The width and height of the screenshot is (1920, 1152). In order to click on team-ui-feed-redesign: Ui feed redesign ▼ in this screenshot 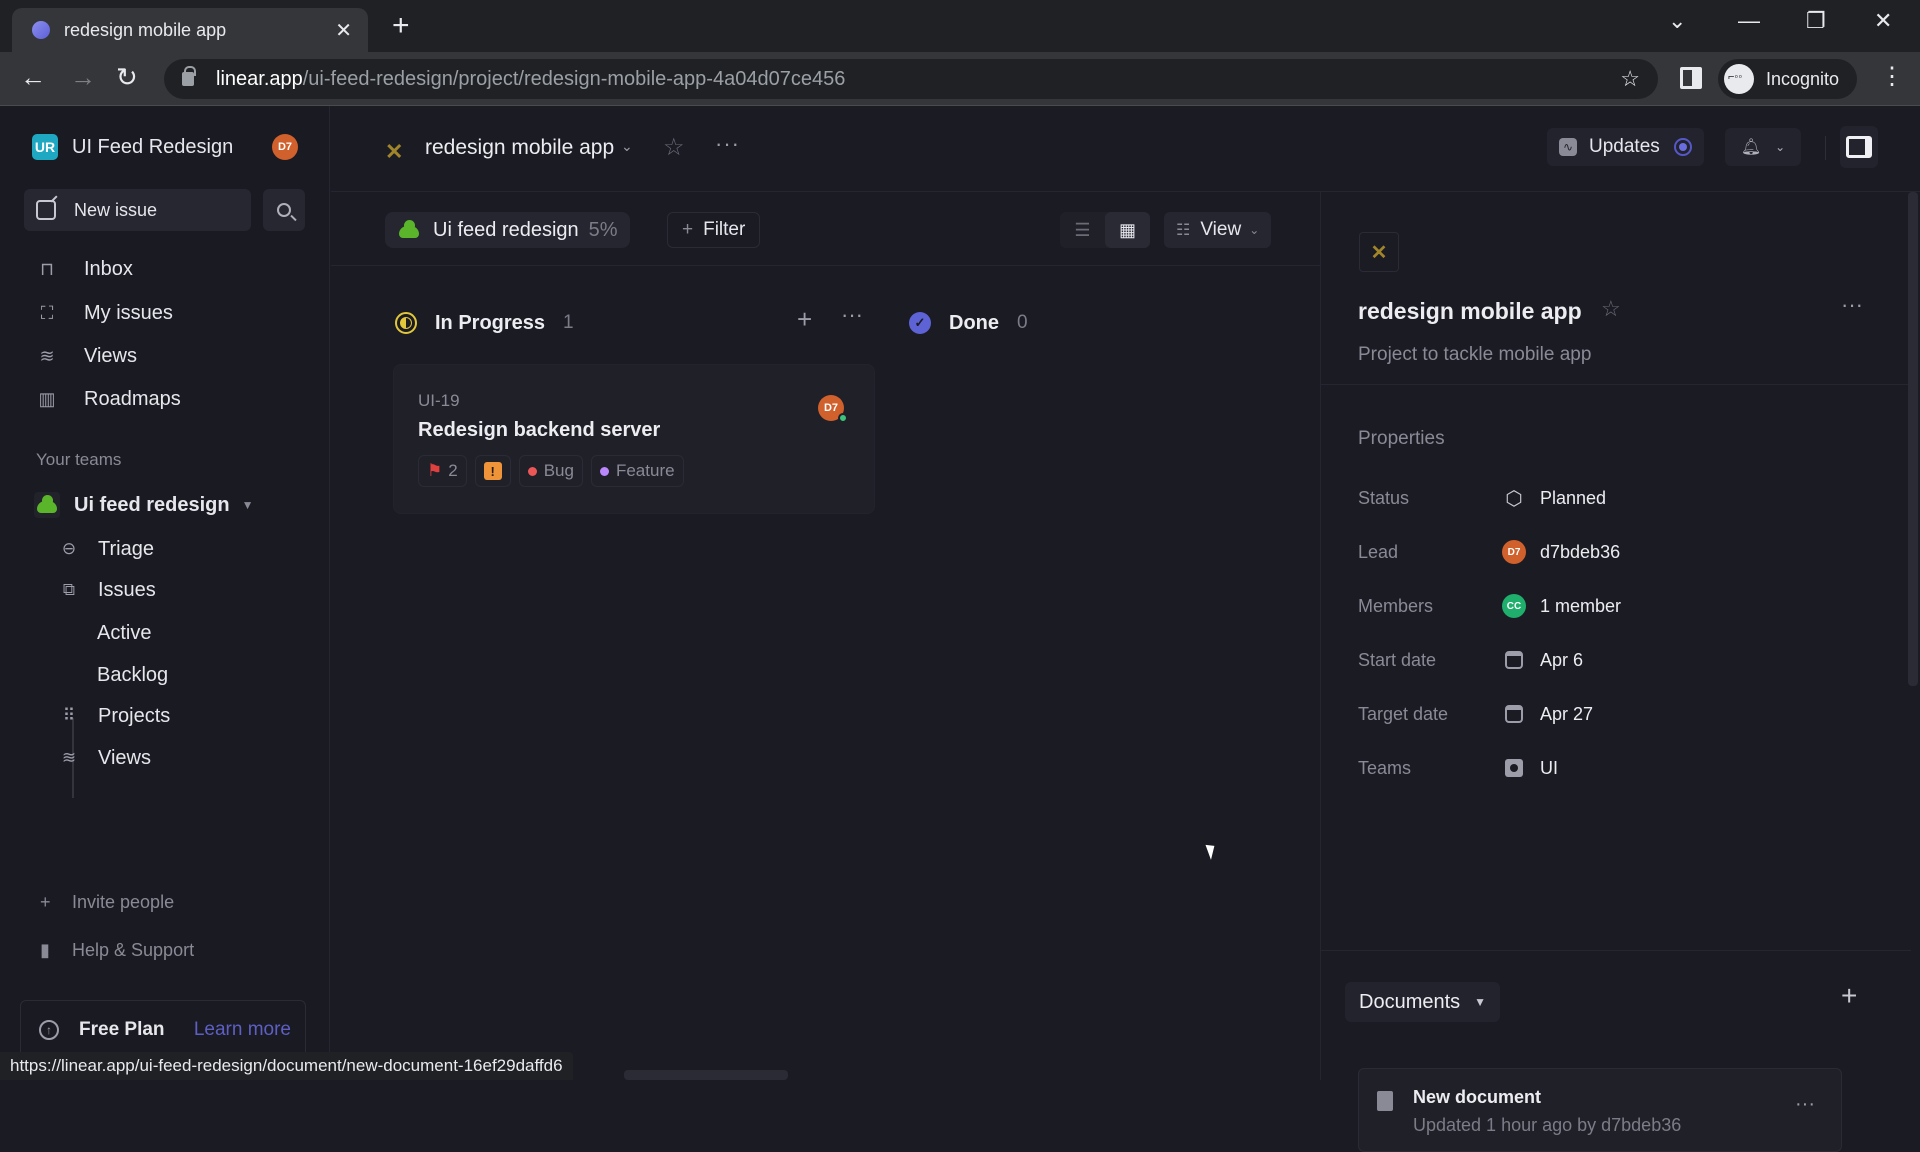, I will do `click(144, 505)`.